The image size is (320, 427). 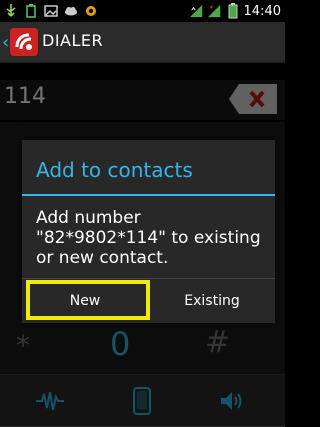 I want to click on back-chevron-icon: ‹, so click(x=5, y=42).